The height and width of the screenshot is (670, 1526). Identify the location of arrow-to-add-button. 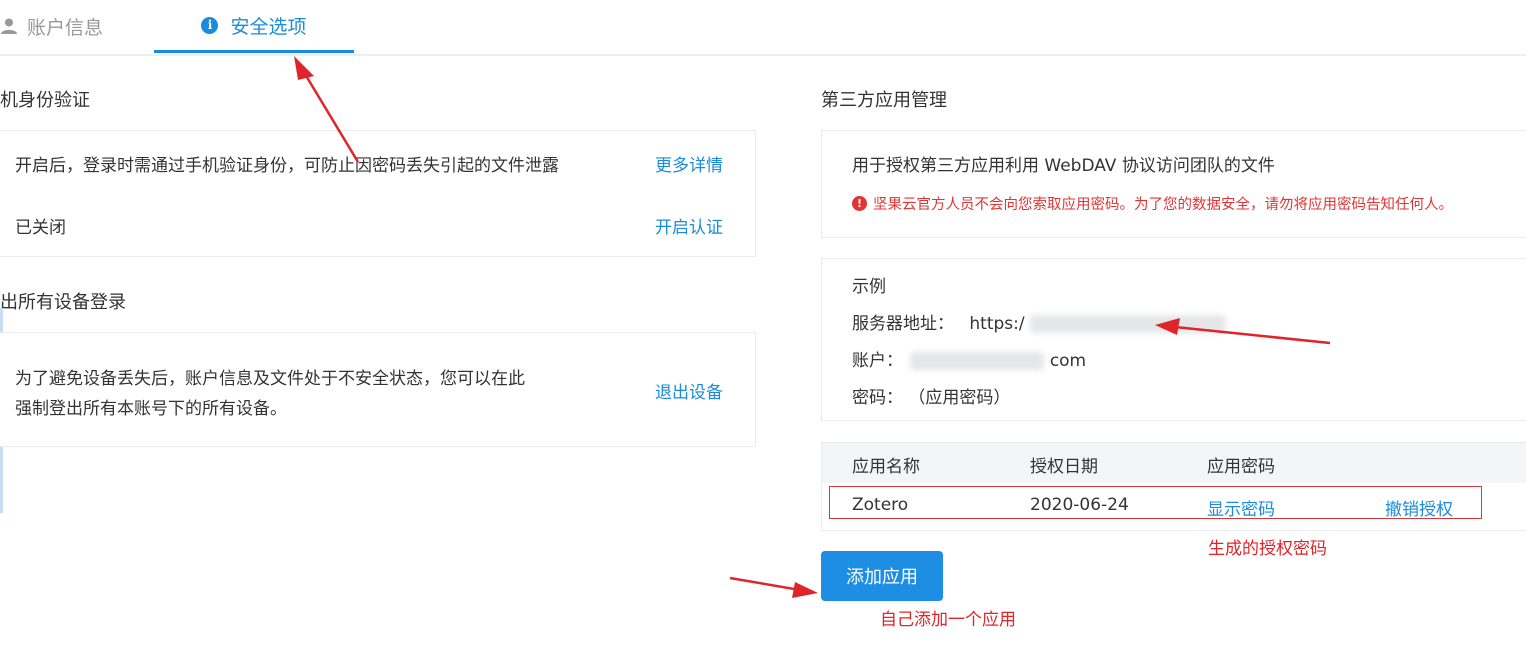
(773, 587).